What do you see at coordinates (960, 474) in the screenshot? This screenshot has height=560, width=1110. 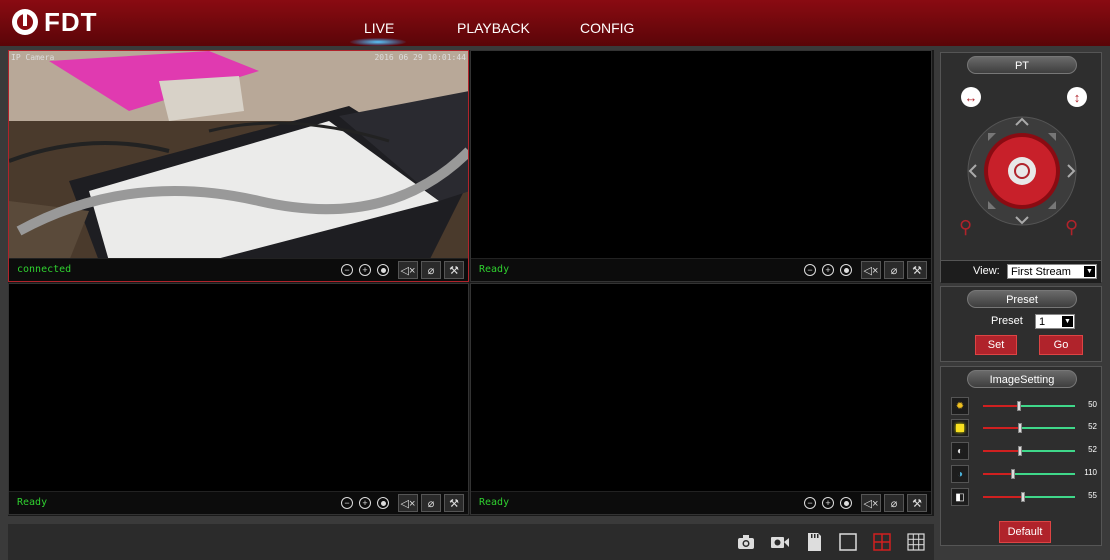 I see `saturation-icon: ◑` at bounding box center [960, 474].